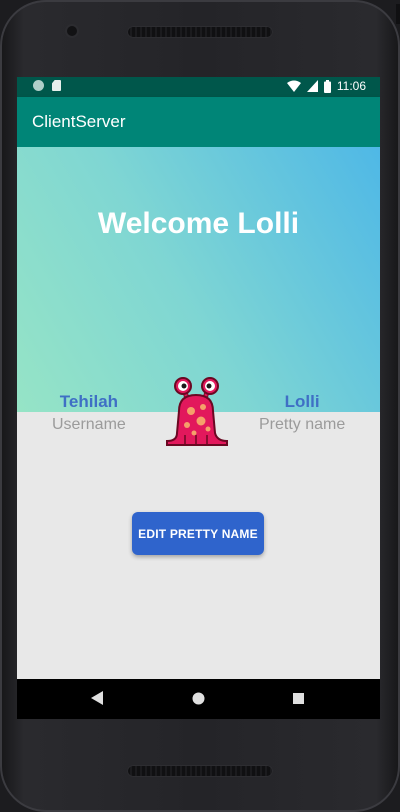  Describe the element at coordinates (312, 86) in the screenshot. I see `signal-icon` at that location.